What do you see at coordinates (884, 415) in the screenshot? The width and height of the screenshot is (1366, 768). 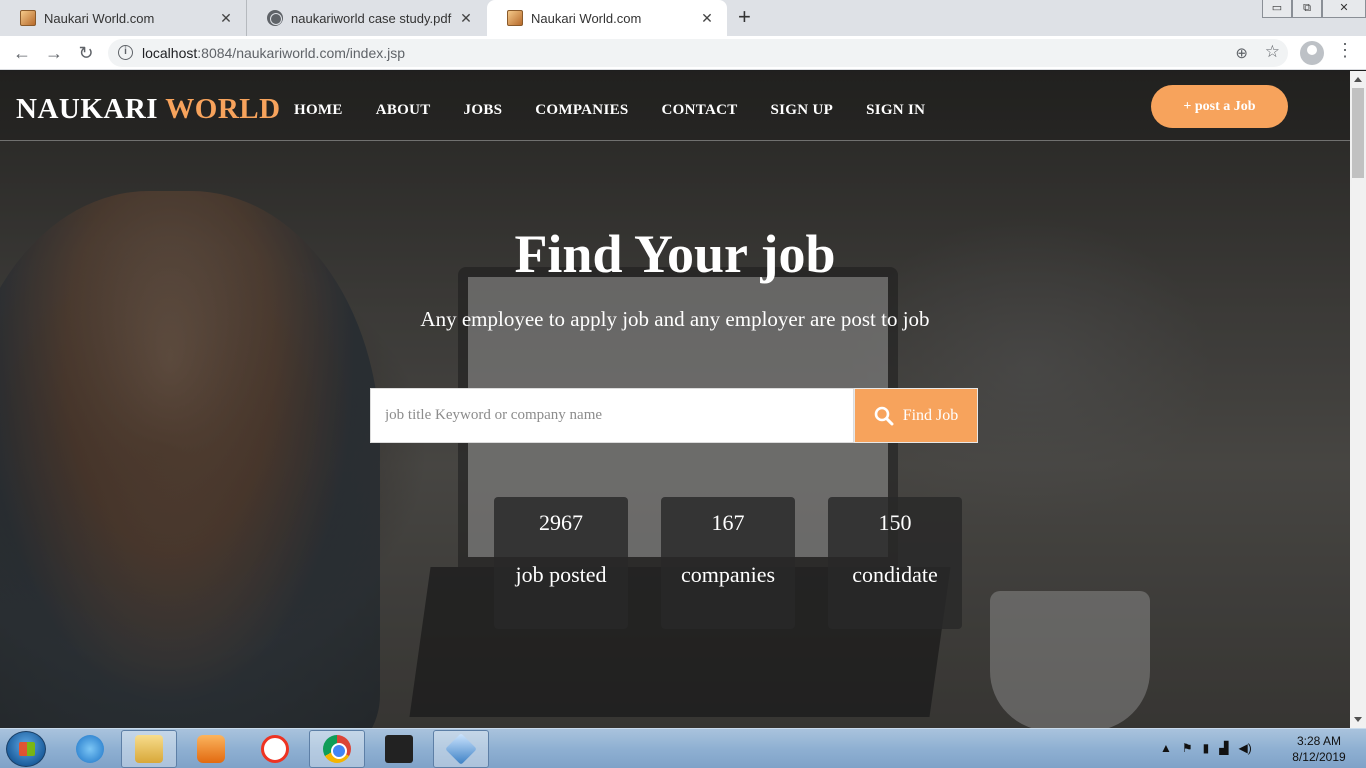 I see `search-icon` at bounding box center [884, 415].